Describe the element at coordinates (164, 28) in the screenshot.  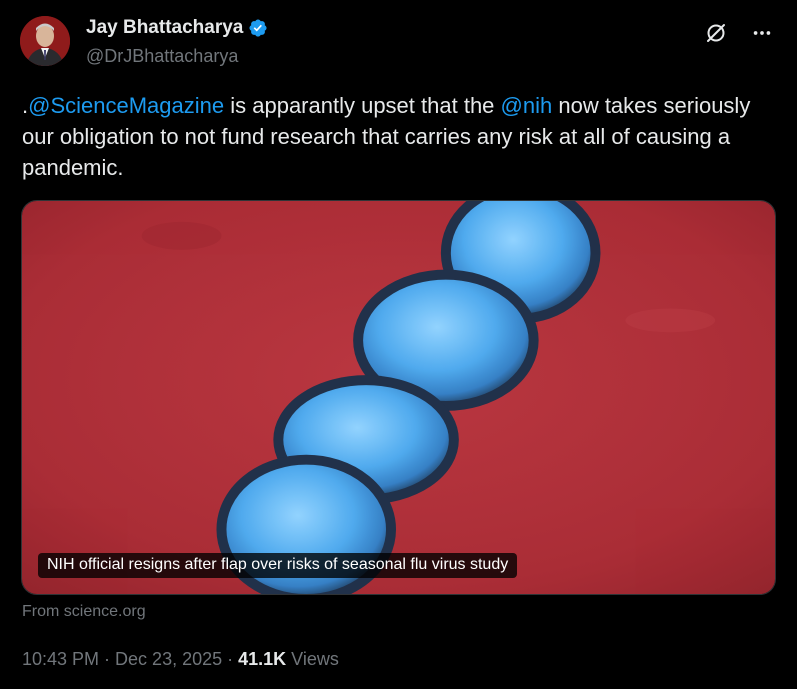
I see `author-display-name: Jay Bhattacharya` at that location.